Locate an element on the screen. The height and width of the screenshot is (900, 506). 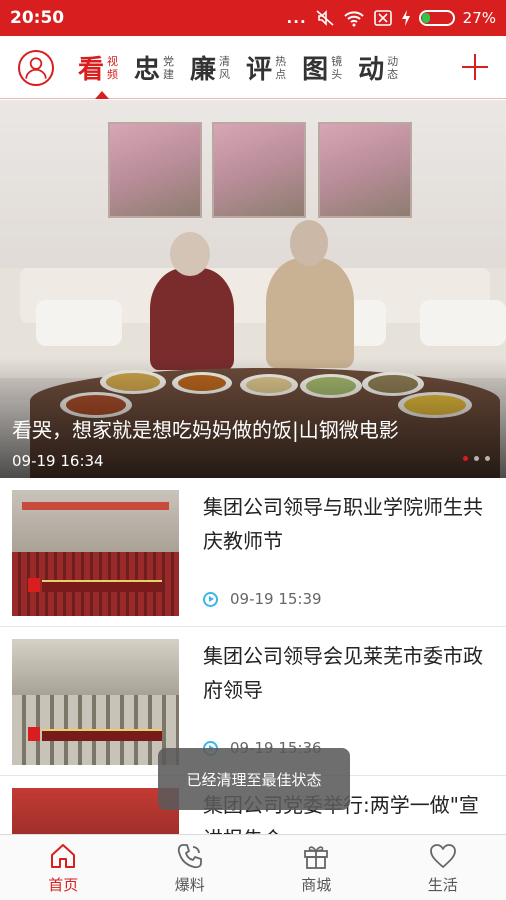
news-meta: 09-19 15:39 is located at coordinates (262, 599).